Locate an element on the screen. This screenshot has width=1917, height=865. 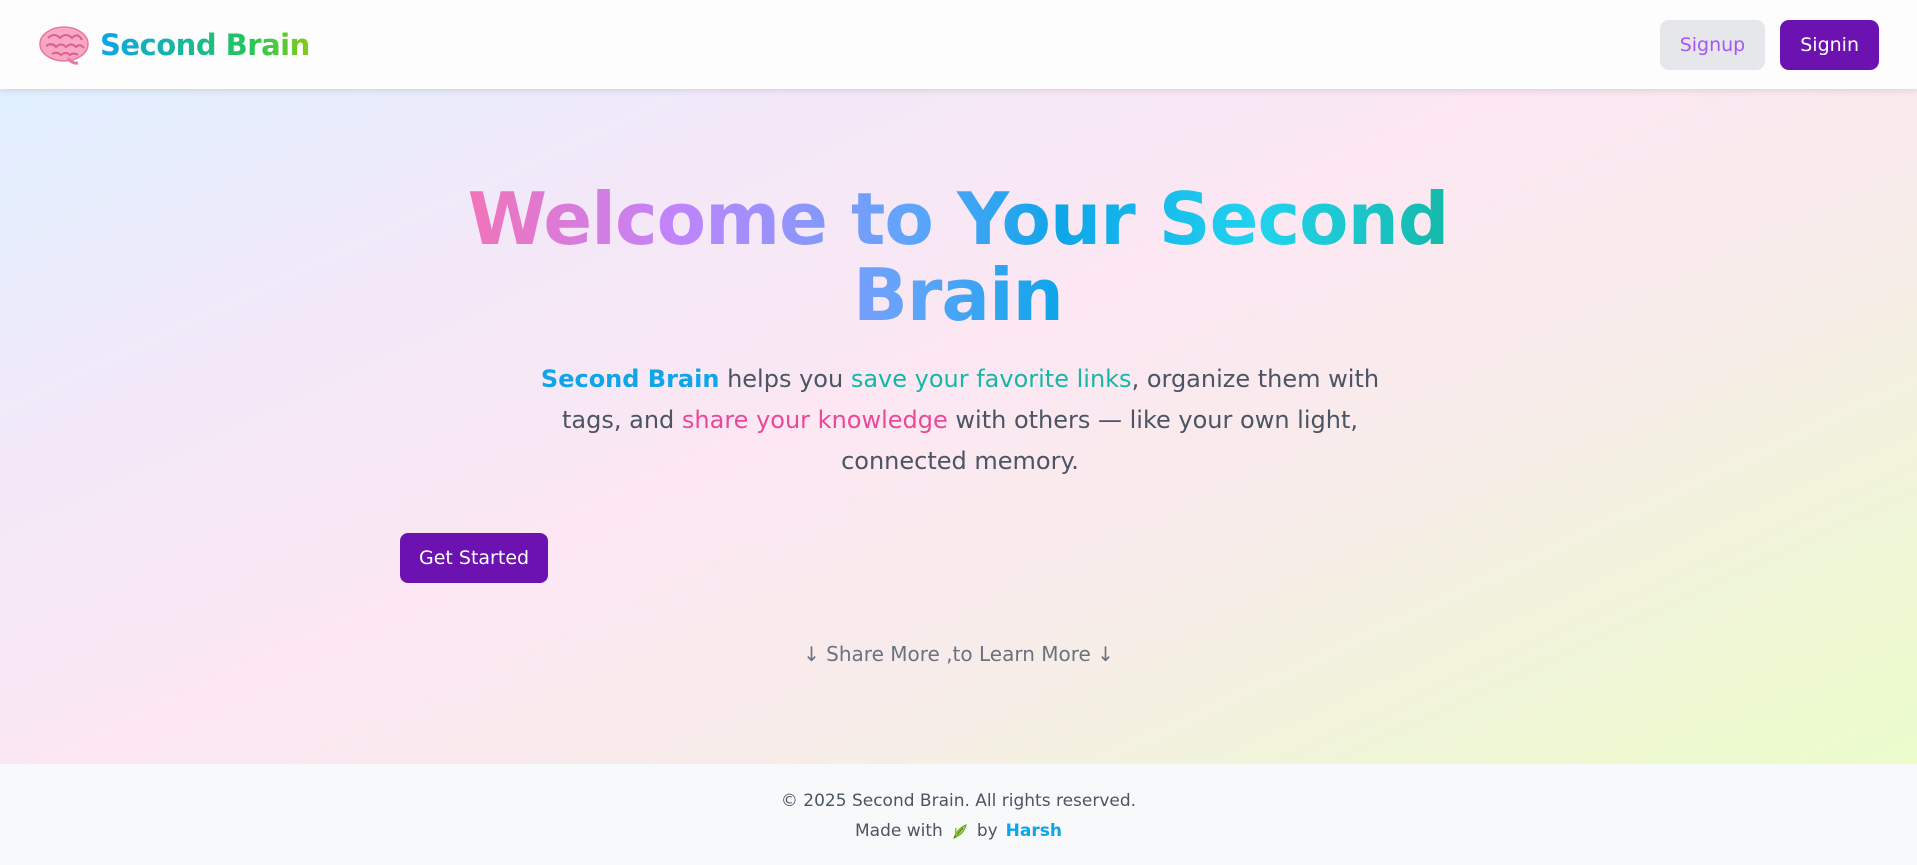
navbar: Second Brain Signup Signin is located at coordinates (958, 44).